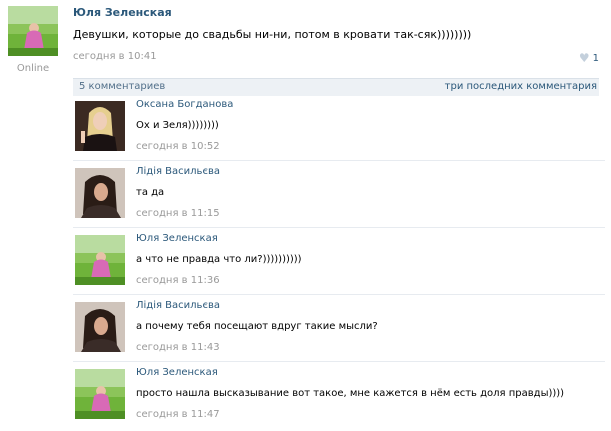  Describe the element at coordinates (122, 86) in the screenshot. I see `comments-count-link: 5 комментариев` at that location.